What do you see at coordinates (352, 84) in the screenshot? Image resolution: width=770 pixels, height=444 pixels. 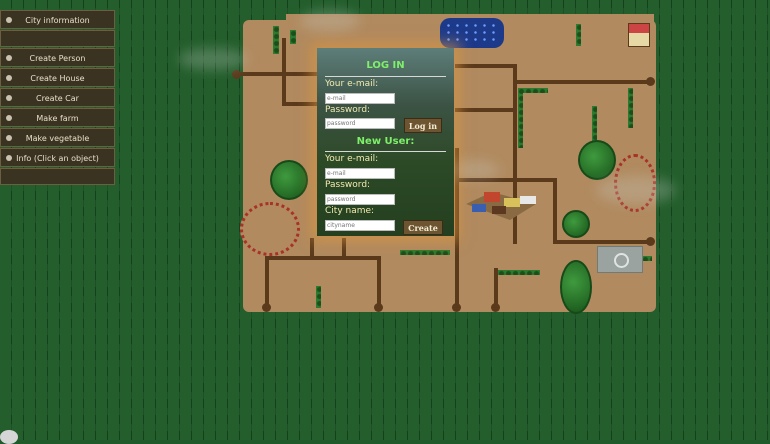 I see `email-label: Your e-mail:` at bounding box center [352, 84].